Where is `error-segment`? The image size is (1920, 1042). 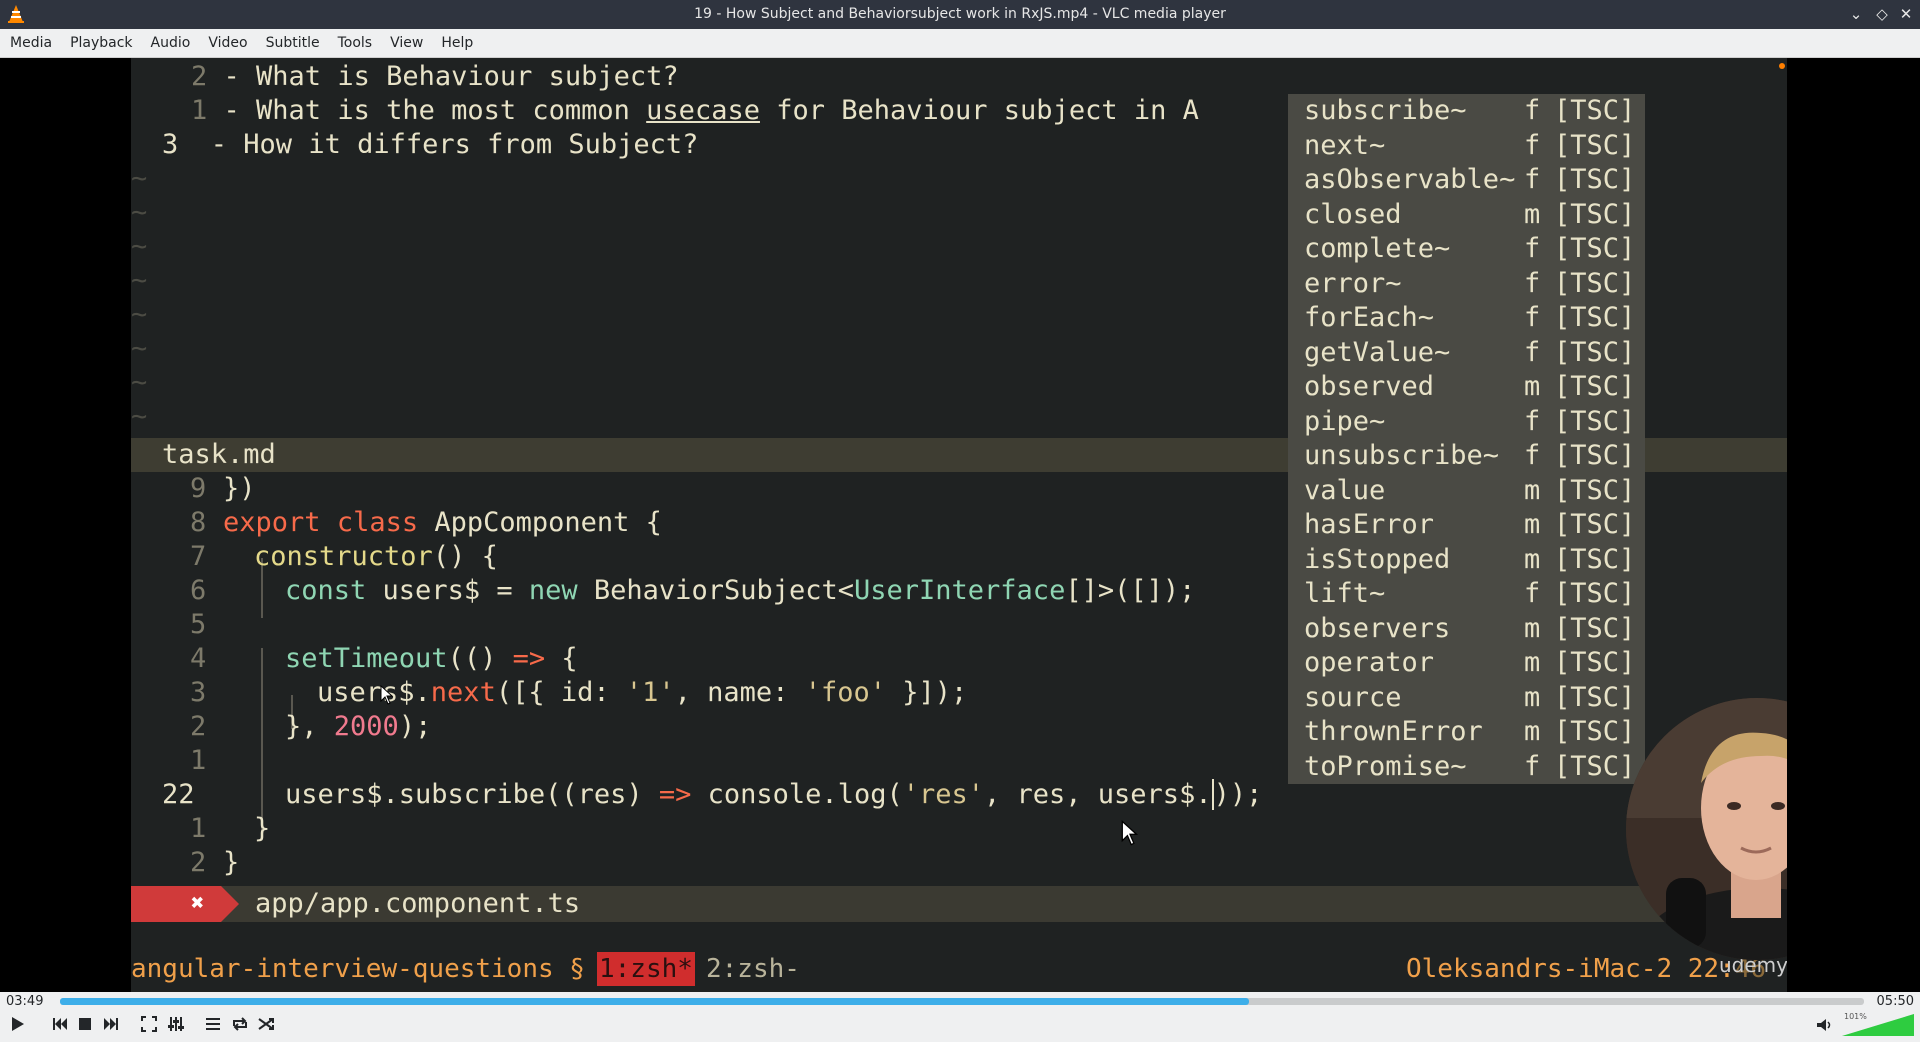 error-segment is located at coordinates (176, 904).